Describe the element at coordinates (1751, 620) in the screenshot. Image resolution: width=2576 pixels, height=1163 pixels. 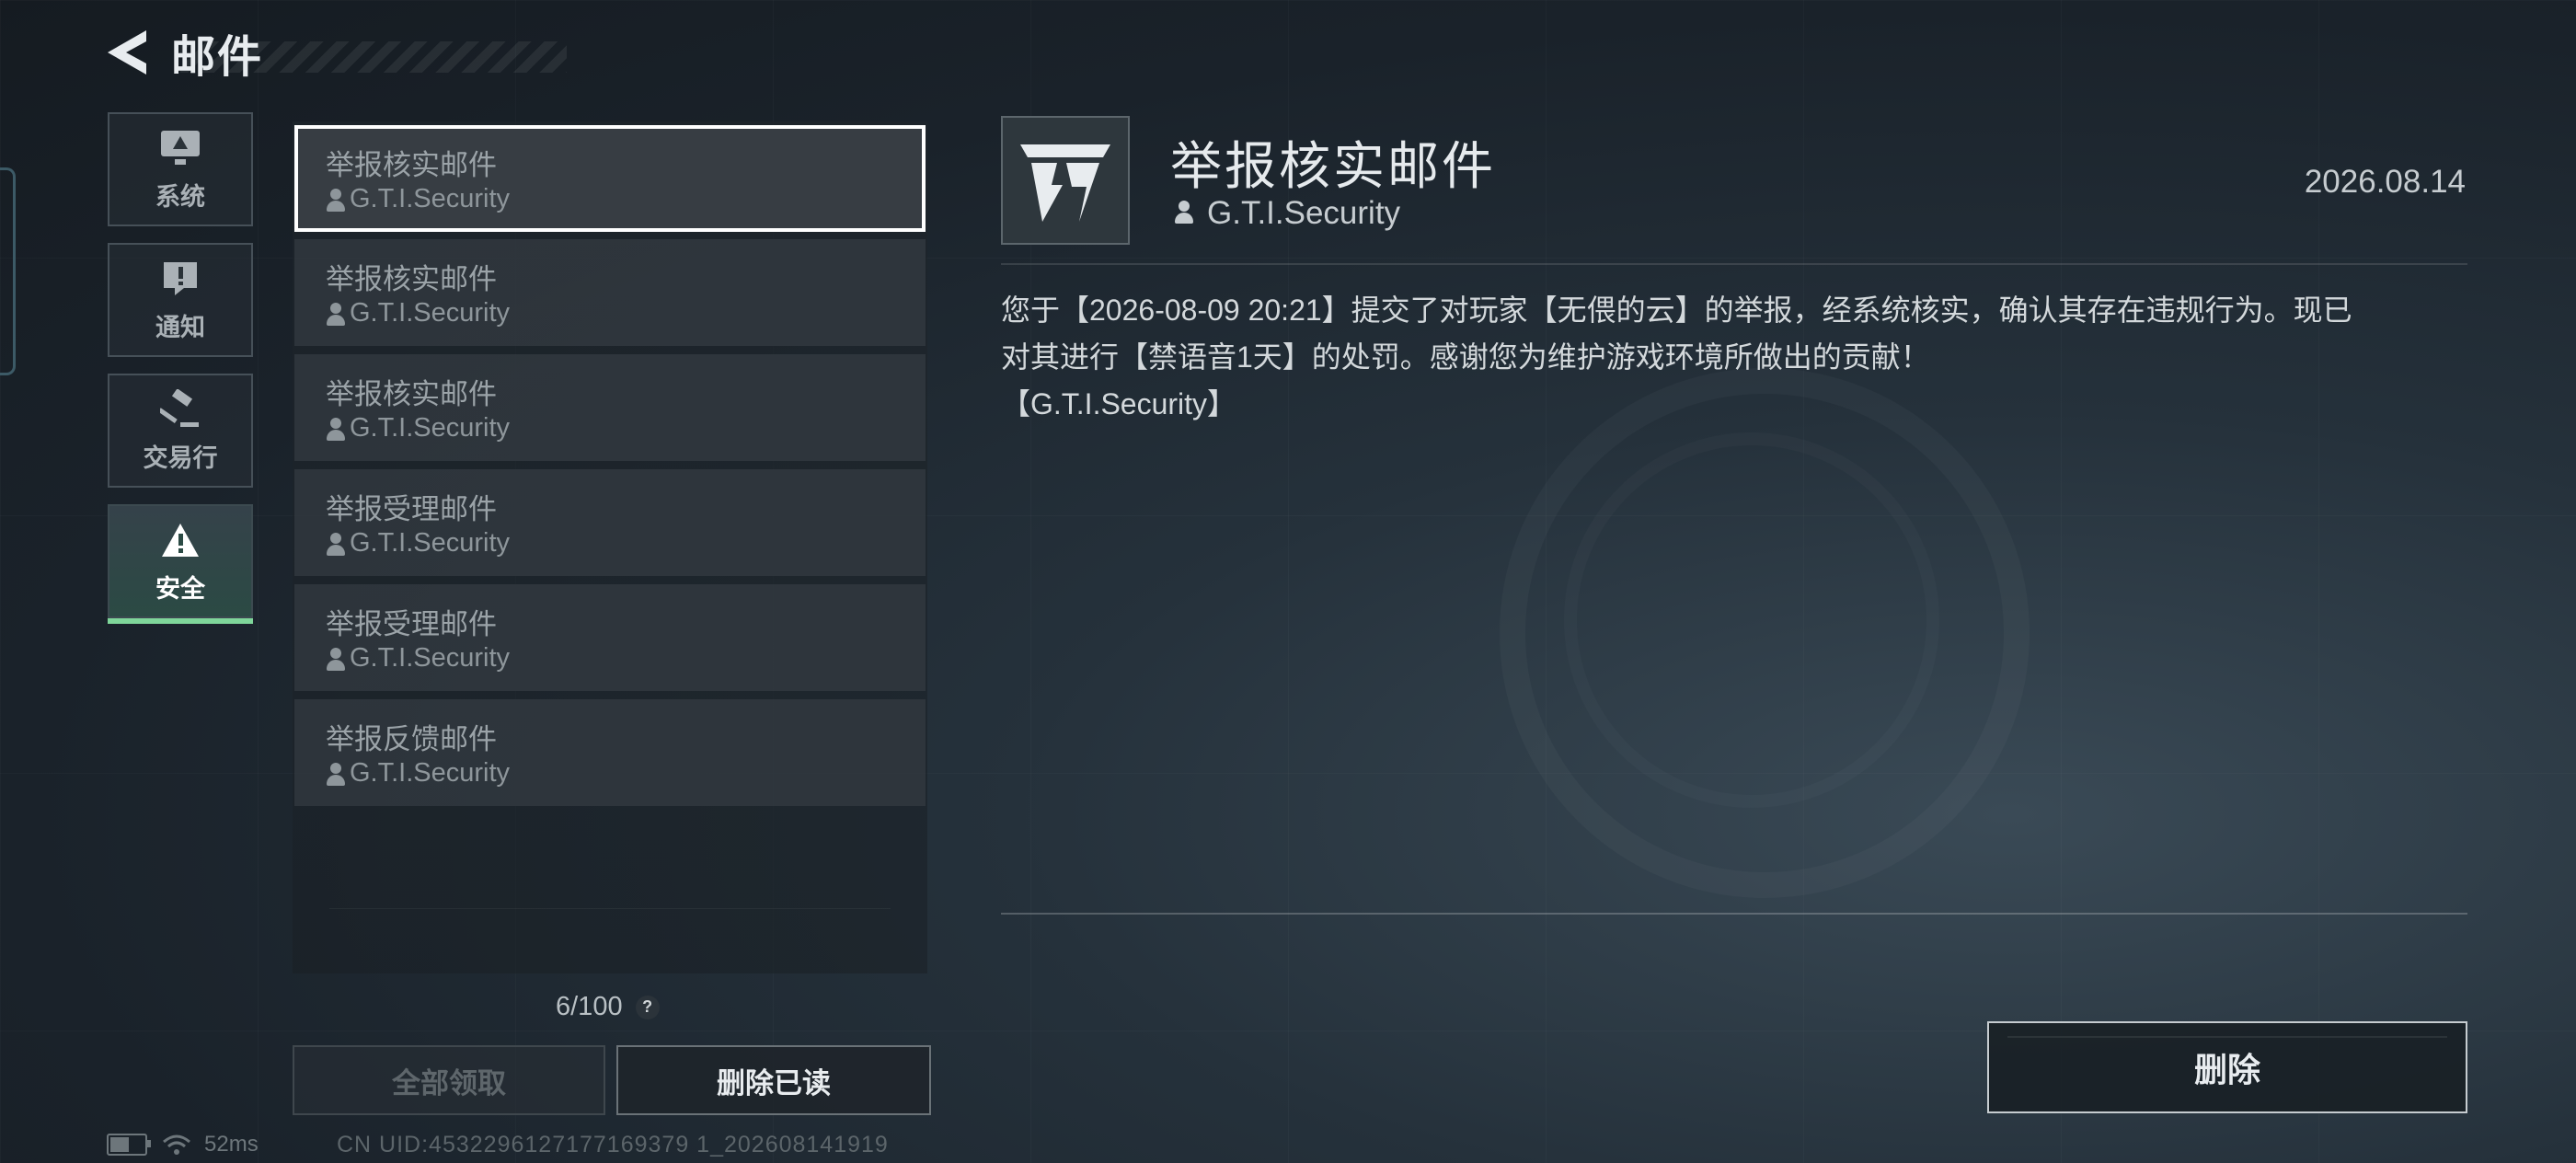
I see `background-emblem-inner` at that location.